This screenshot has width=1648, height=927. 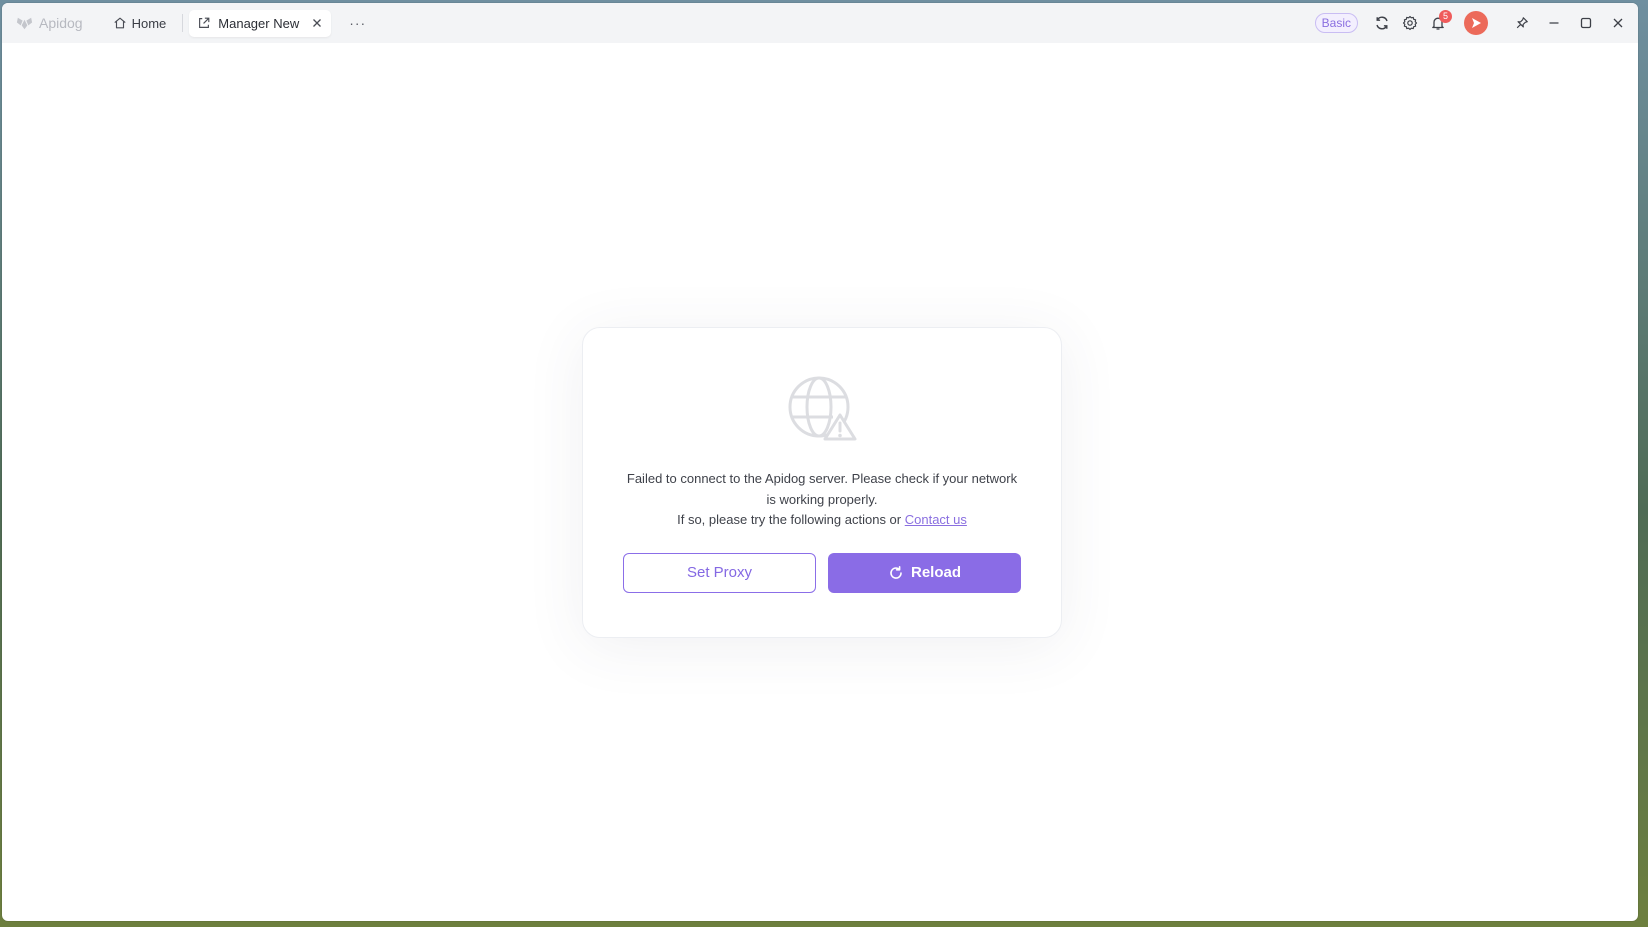 I want to click on notification-count-badge: 5, so click(x=1445, y=16).